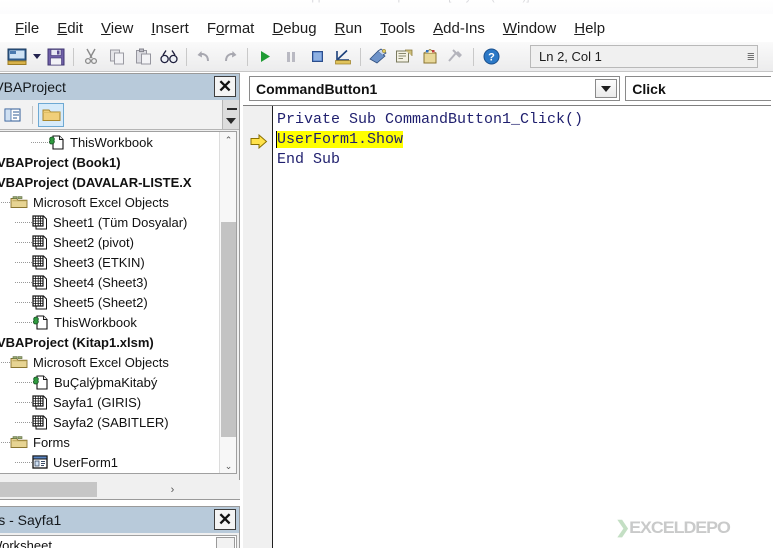 Image resolution: width=773 pixels, height=548 pixels. Describe the element at coordinates (228, 465) in the screenshot. I see `scroll-down-arrow-icon: ⌄` at that location.